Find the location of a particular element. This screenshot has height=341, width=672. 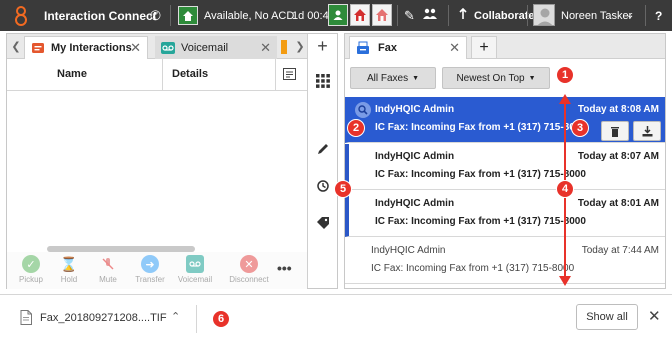

hold-button: ⌛ Hold is located at coordinates (69, 270).